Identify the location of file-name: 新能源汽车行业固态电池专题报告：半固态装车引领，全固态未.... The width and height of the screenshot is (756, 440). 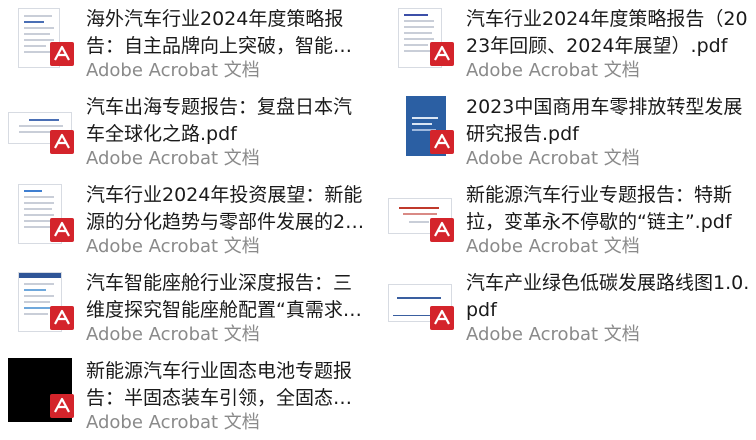
(227, 385).